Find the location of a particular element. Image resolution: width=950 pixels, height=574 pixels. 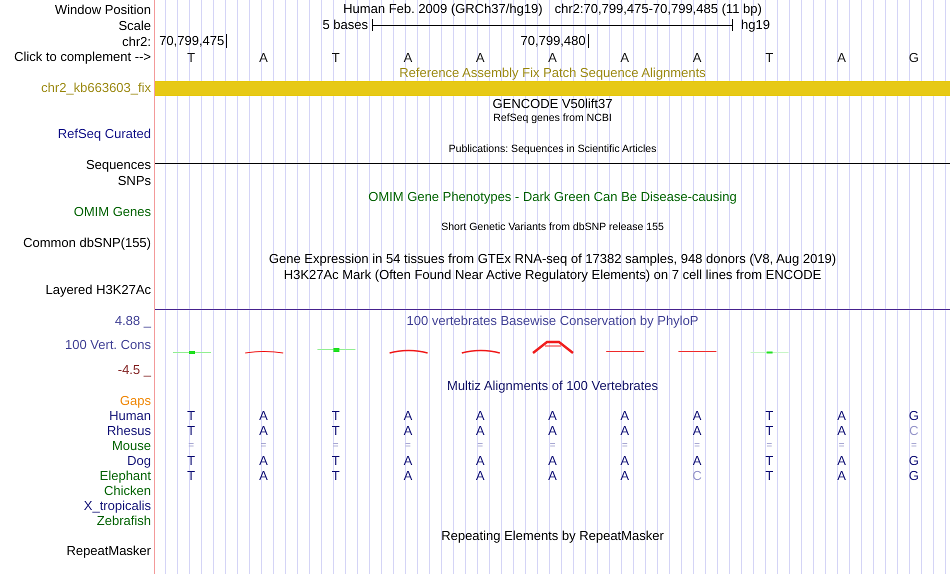

track-label: RepeatMasker is located at coordinates (110, 550).